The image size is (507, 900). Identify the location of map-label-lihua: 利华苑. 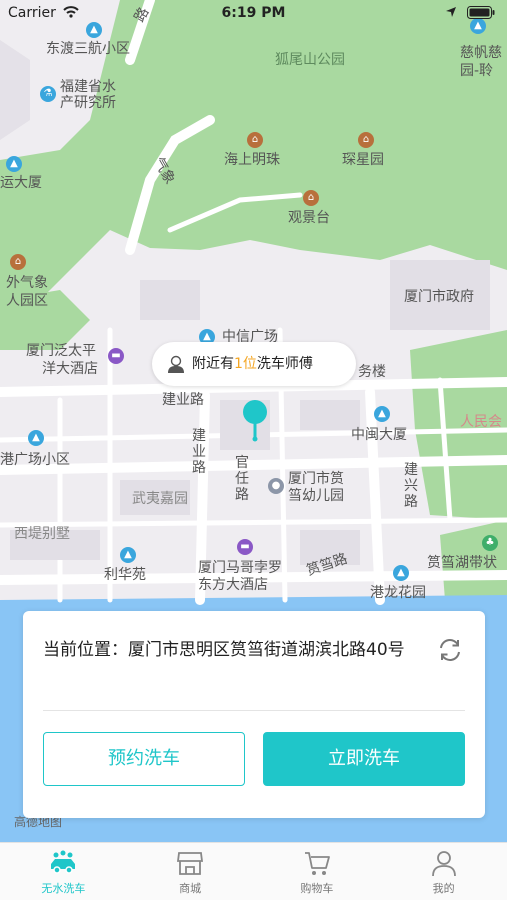
(125, 575).